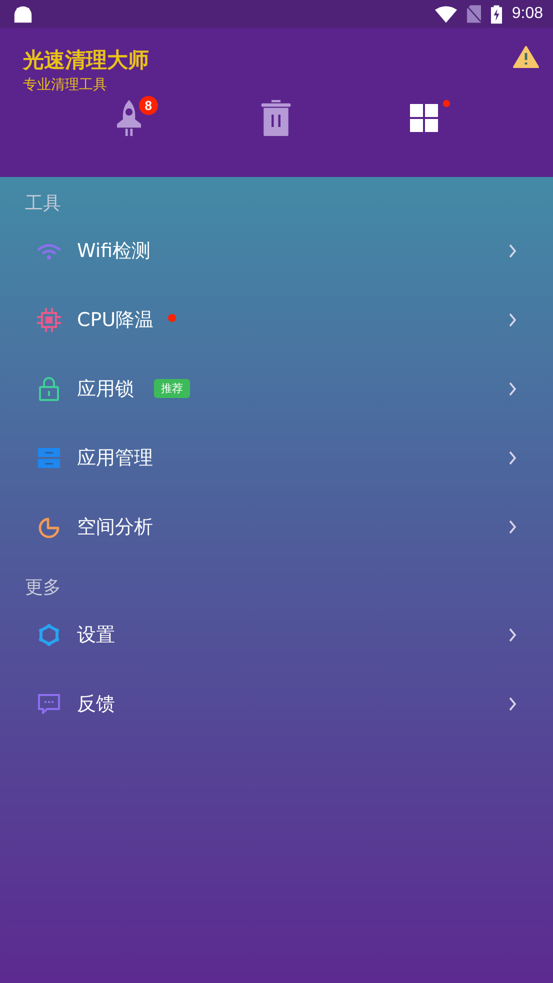  Describe the element at coordinates (65, 85) in the screenshot. I see `app-subtitle: 专业清理工具` at that location.